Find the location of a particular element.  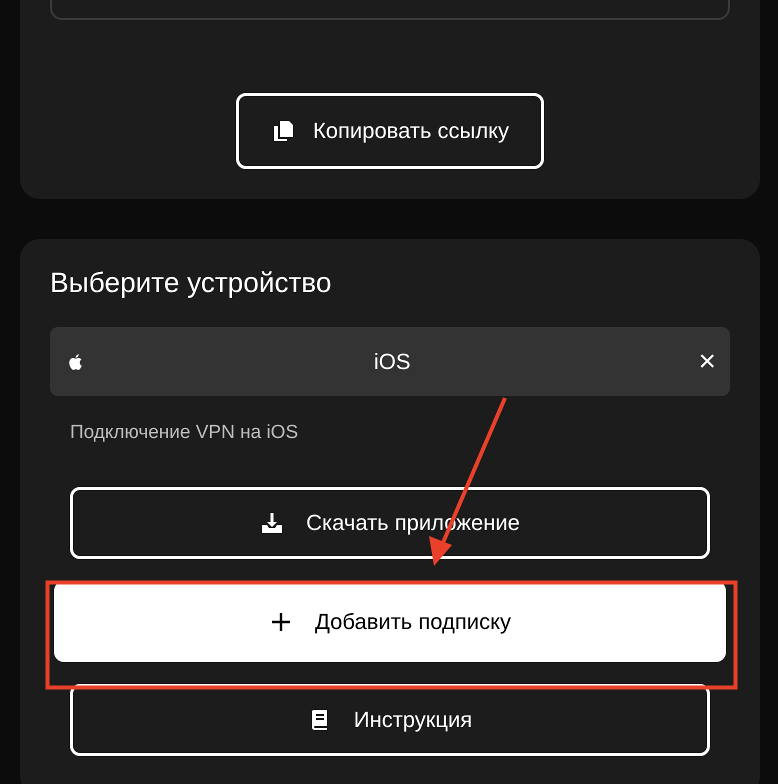

copy-link-button: Копировать ссылку is located at coordinates (390, 131).